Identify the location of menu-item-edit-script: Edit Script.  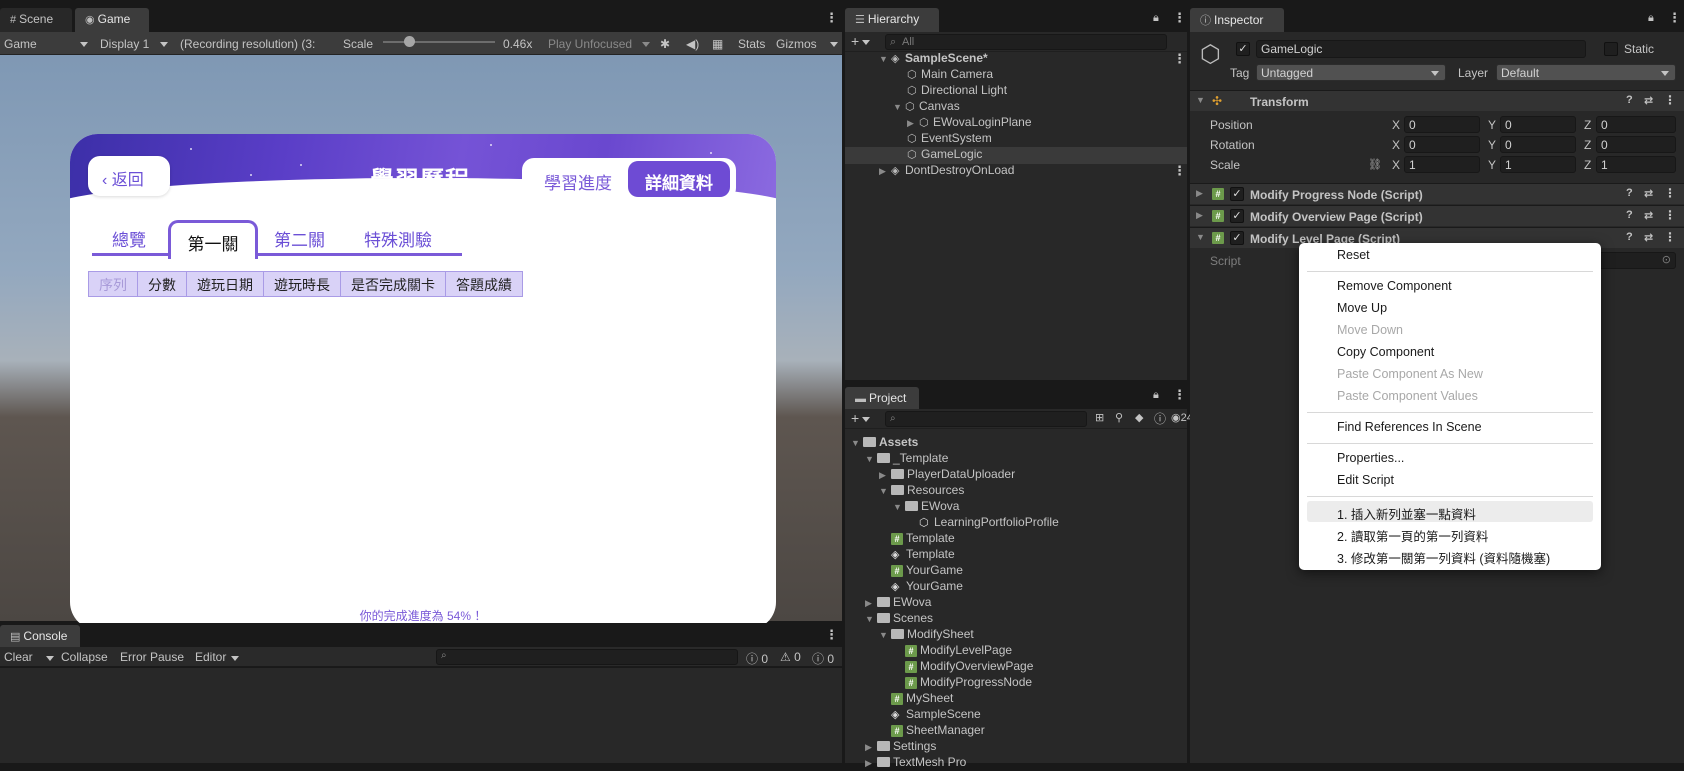
(1365, 483).